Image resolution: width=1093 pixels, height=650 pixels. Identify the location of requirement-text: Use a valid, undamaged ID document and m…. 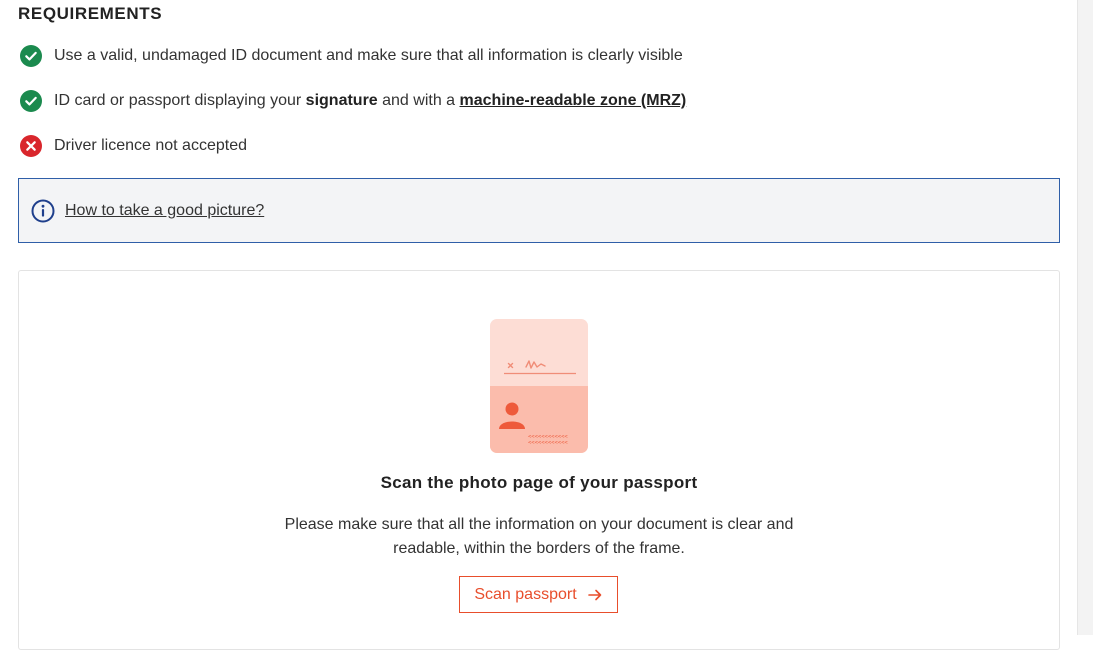
(368, 55).